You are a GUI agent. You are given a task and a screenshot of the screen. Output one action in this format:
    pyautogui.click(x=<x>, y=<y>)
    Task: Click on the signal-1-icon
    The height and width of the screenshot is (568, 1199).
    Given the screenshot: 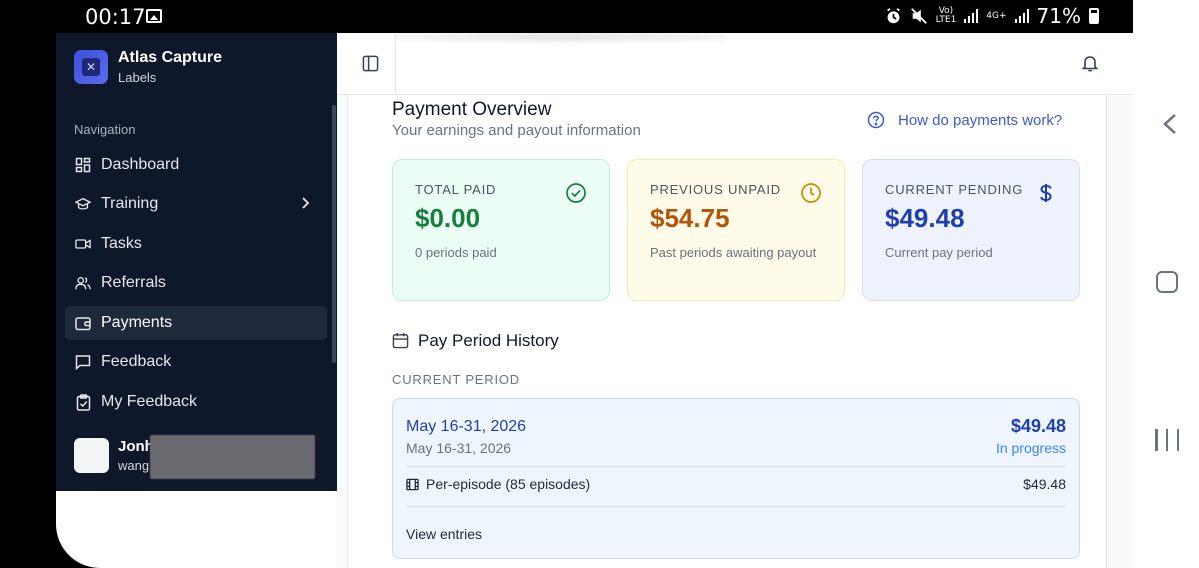 What is the action you would take?
    pyautogui.click(x=971, y=16)
    